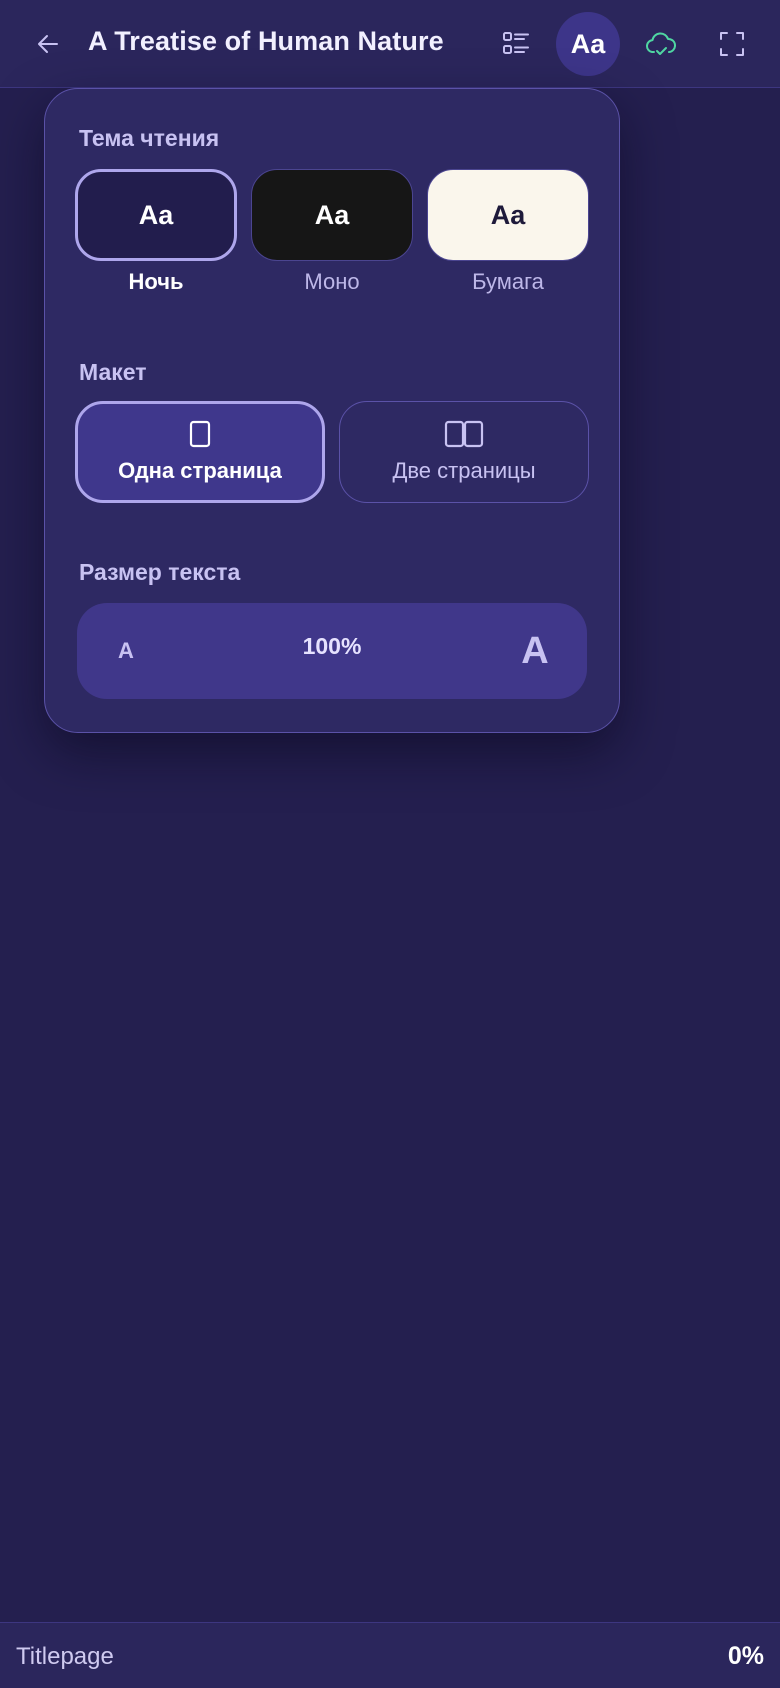 This screenshot has width=780, height=1688. I want to click on theme-night-option: Aa, so click(156, 215).